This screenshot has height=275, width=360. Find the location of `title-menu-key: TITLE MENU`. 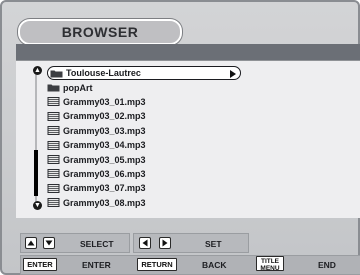

title-menu-key: TITLE MENU is located at coordinates (270, 264).